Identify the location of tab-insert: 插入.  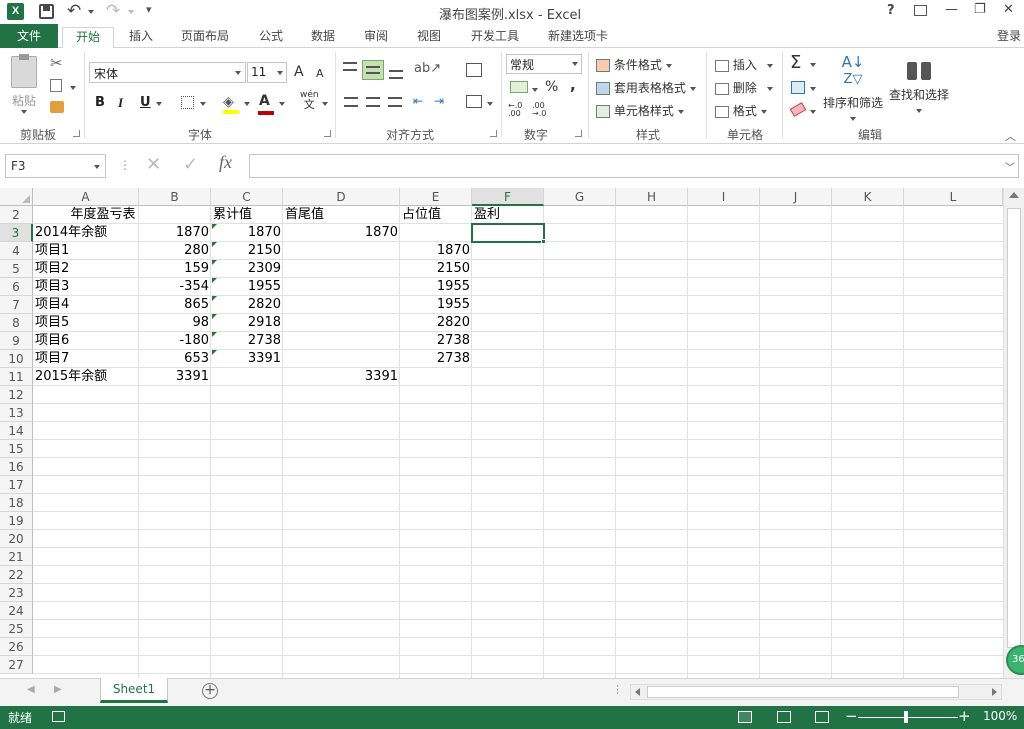
(141, 37).